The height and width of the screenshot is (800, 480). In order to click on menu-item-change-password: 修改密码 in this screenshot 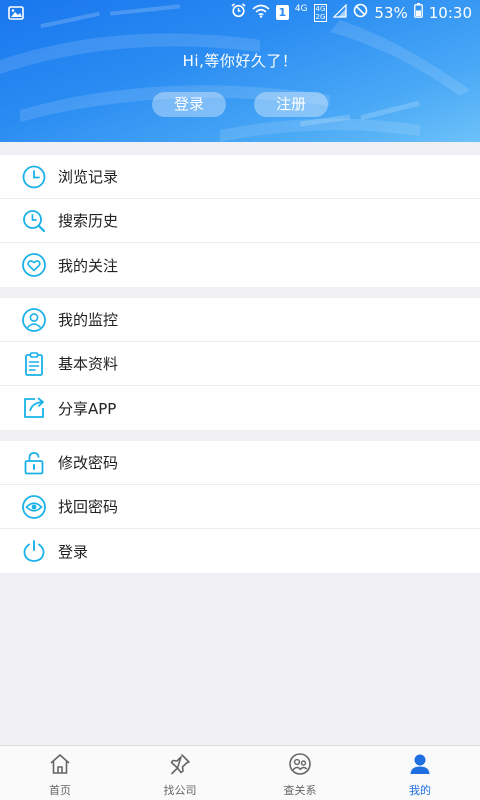, I will do `click(240, 463)`.